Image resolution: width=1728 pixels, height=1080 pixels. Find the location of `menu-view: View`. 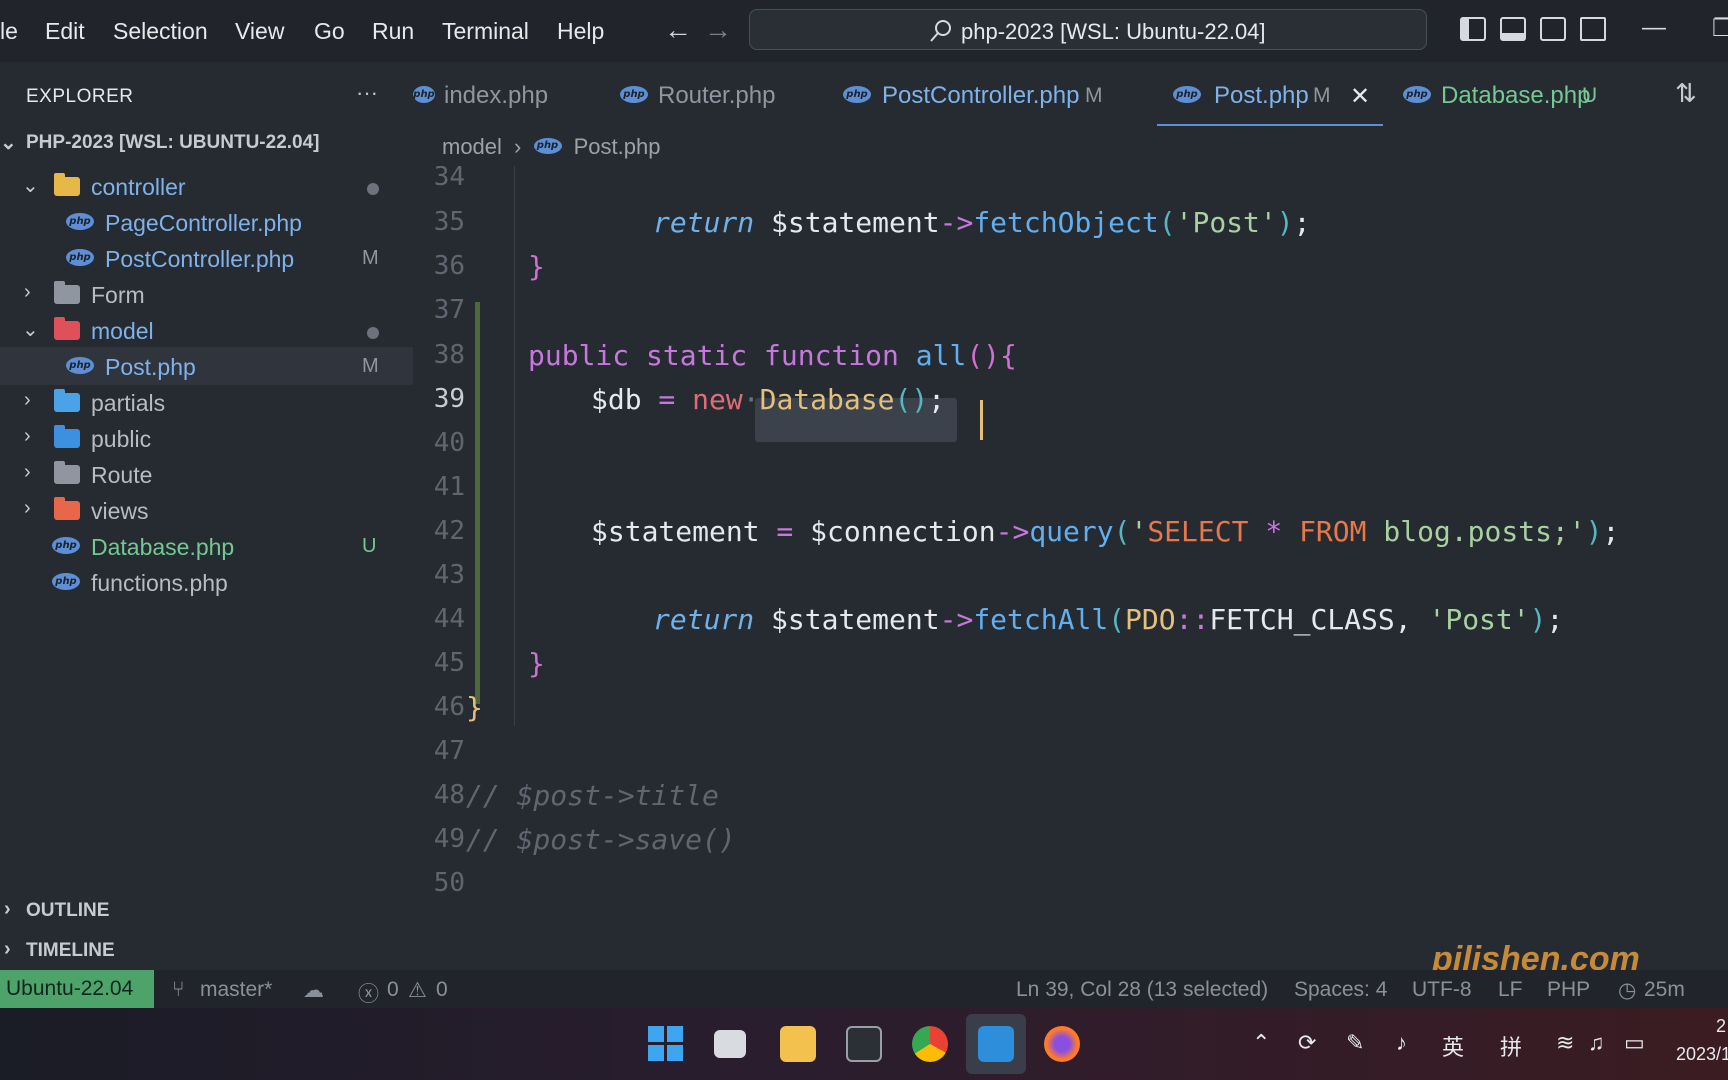

menu-view: View is located at coordinates (259, 31).